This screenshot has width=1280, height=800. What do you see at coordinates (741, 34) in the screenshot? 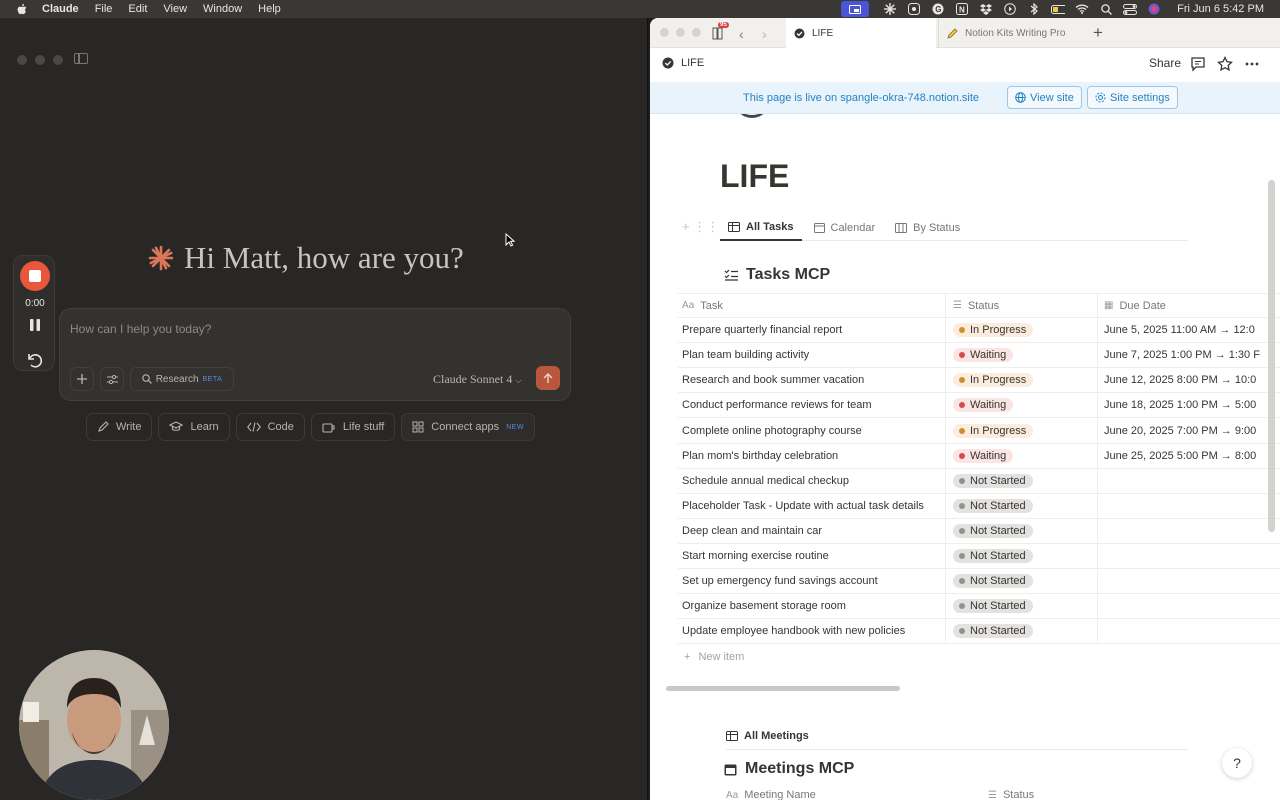
I see `back-arrow-icon: ‹` at bounding box center [741, 34].